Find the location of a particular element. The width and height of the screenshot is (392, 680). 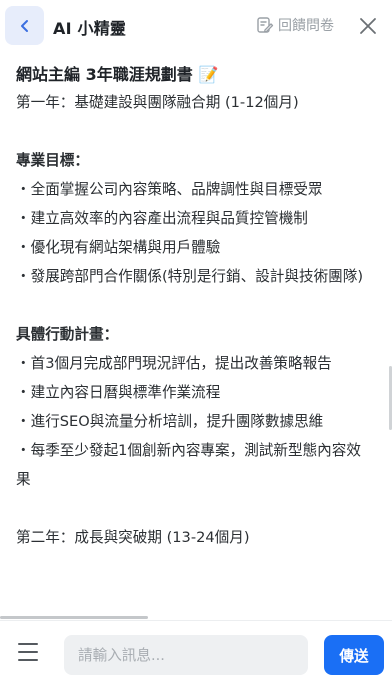

document-line: ・首3個月完成部門現況評估，提出改善策略報告 is located at coordinates (174, 363).